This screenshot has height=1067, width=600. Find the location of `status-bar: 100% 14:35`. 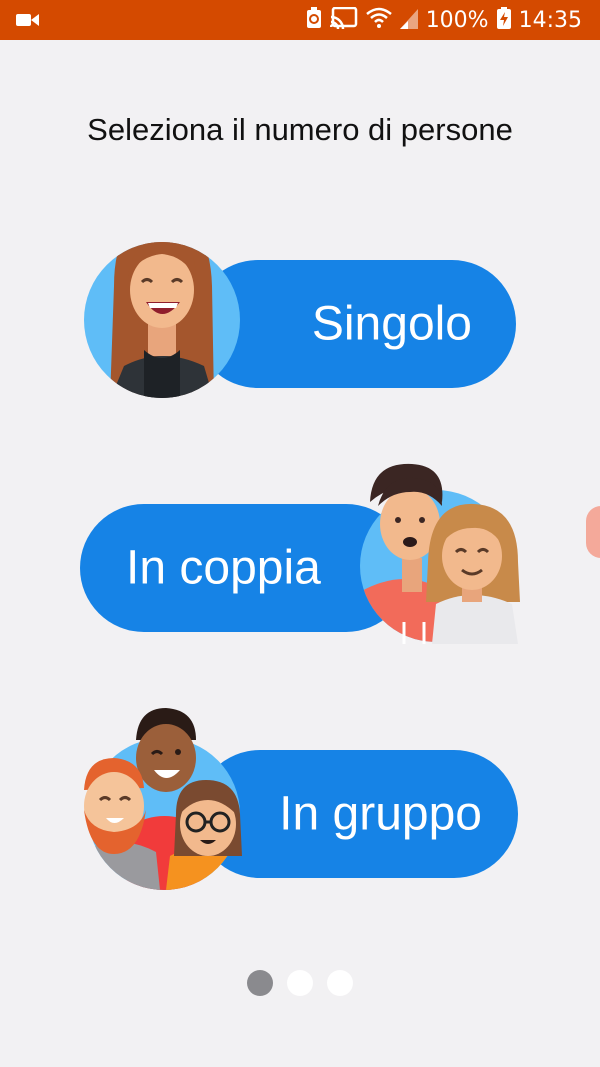

status-bar: 100% 14:35 is located at coordinates (300, 20).